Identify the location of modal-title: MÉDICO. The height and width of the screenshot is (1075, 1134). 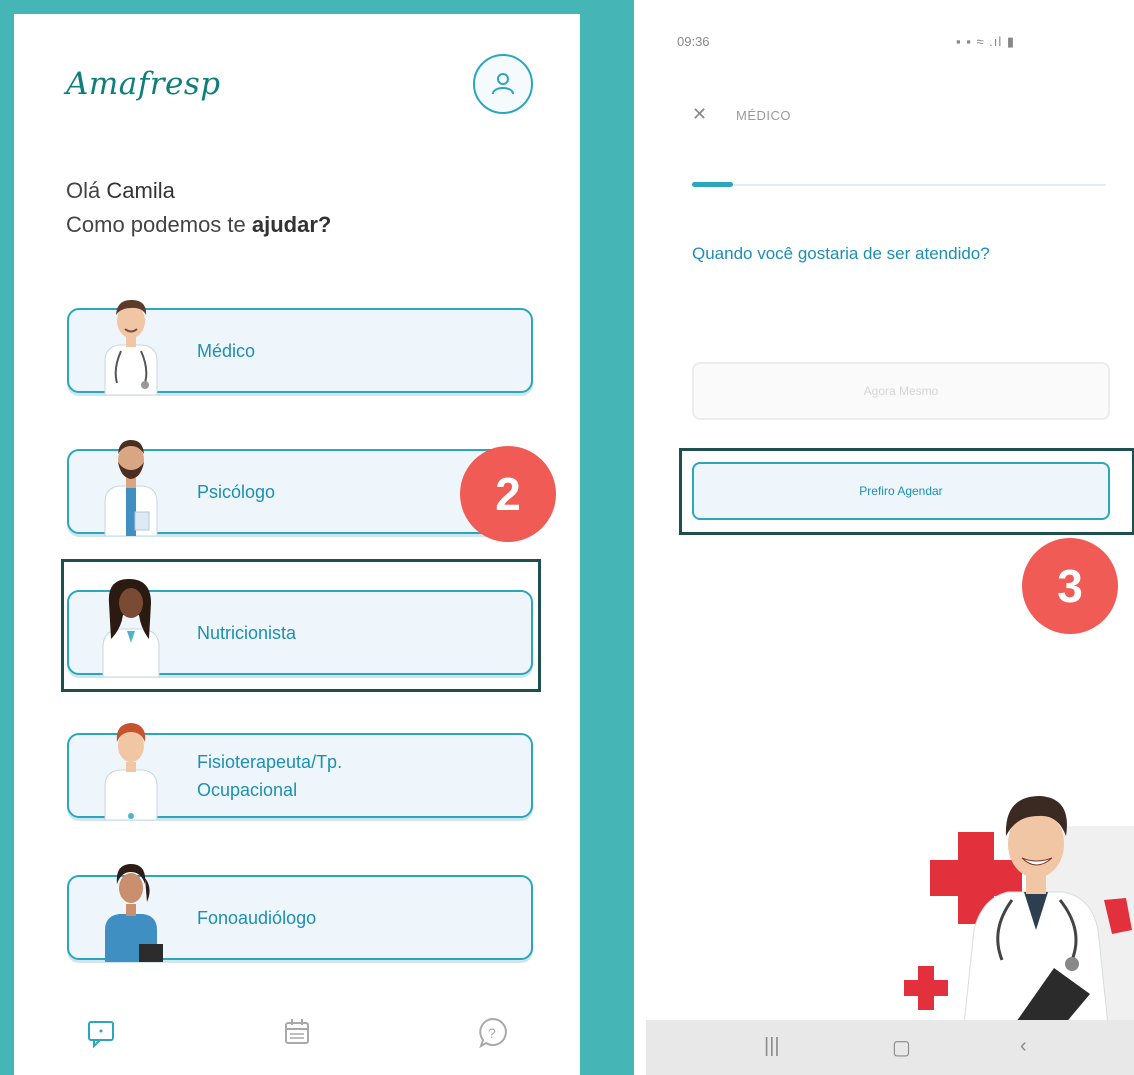
(763, 115).